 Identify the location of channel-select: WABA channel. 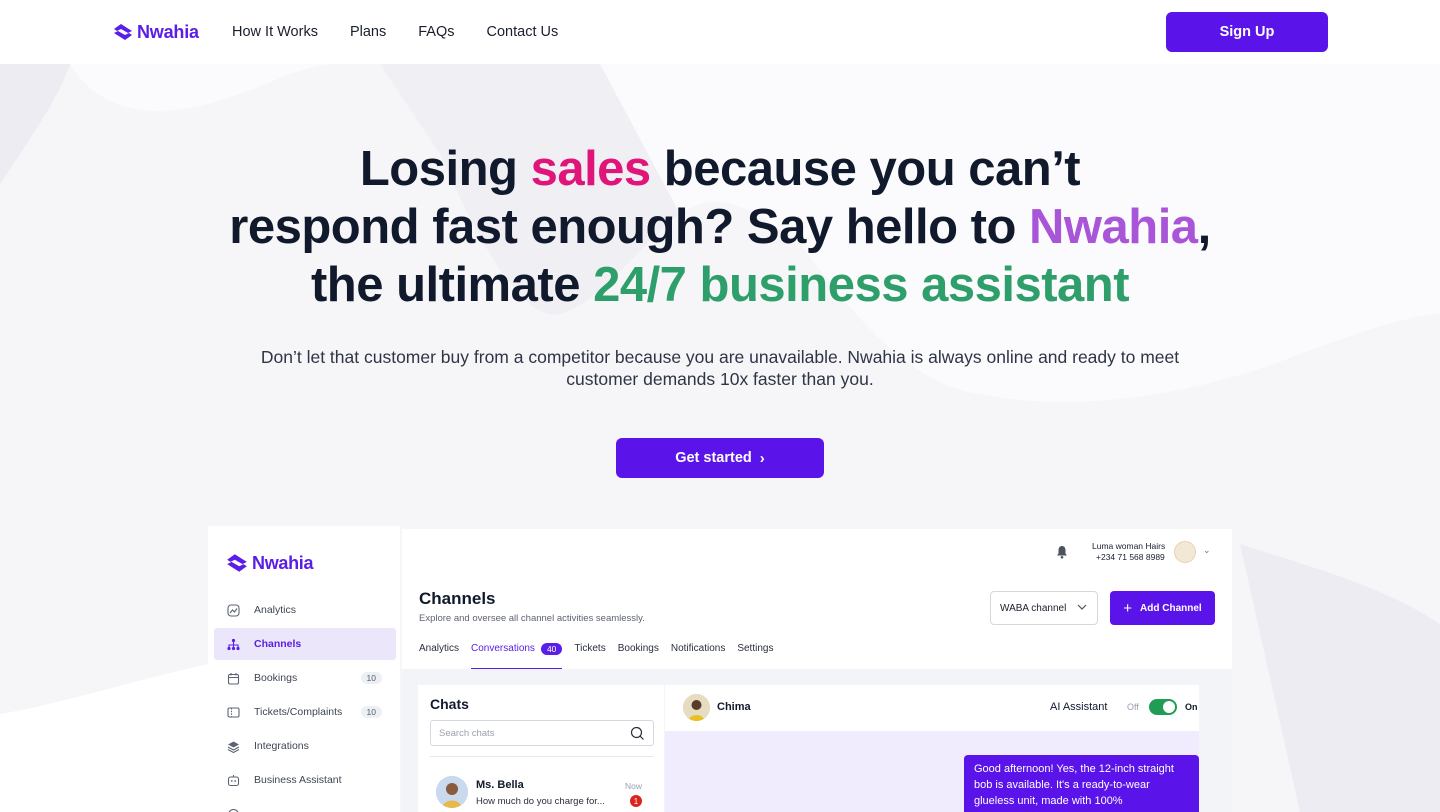
(1044, 608).